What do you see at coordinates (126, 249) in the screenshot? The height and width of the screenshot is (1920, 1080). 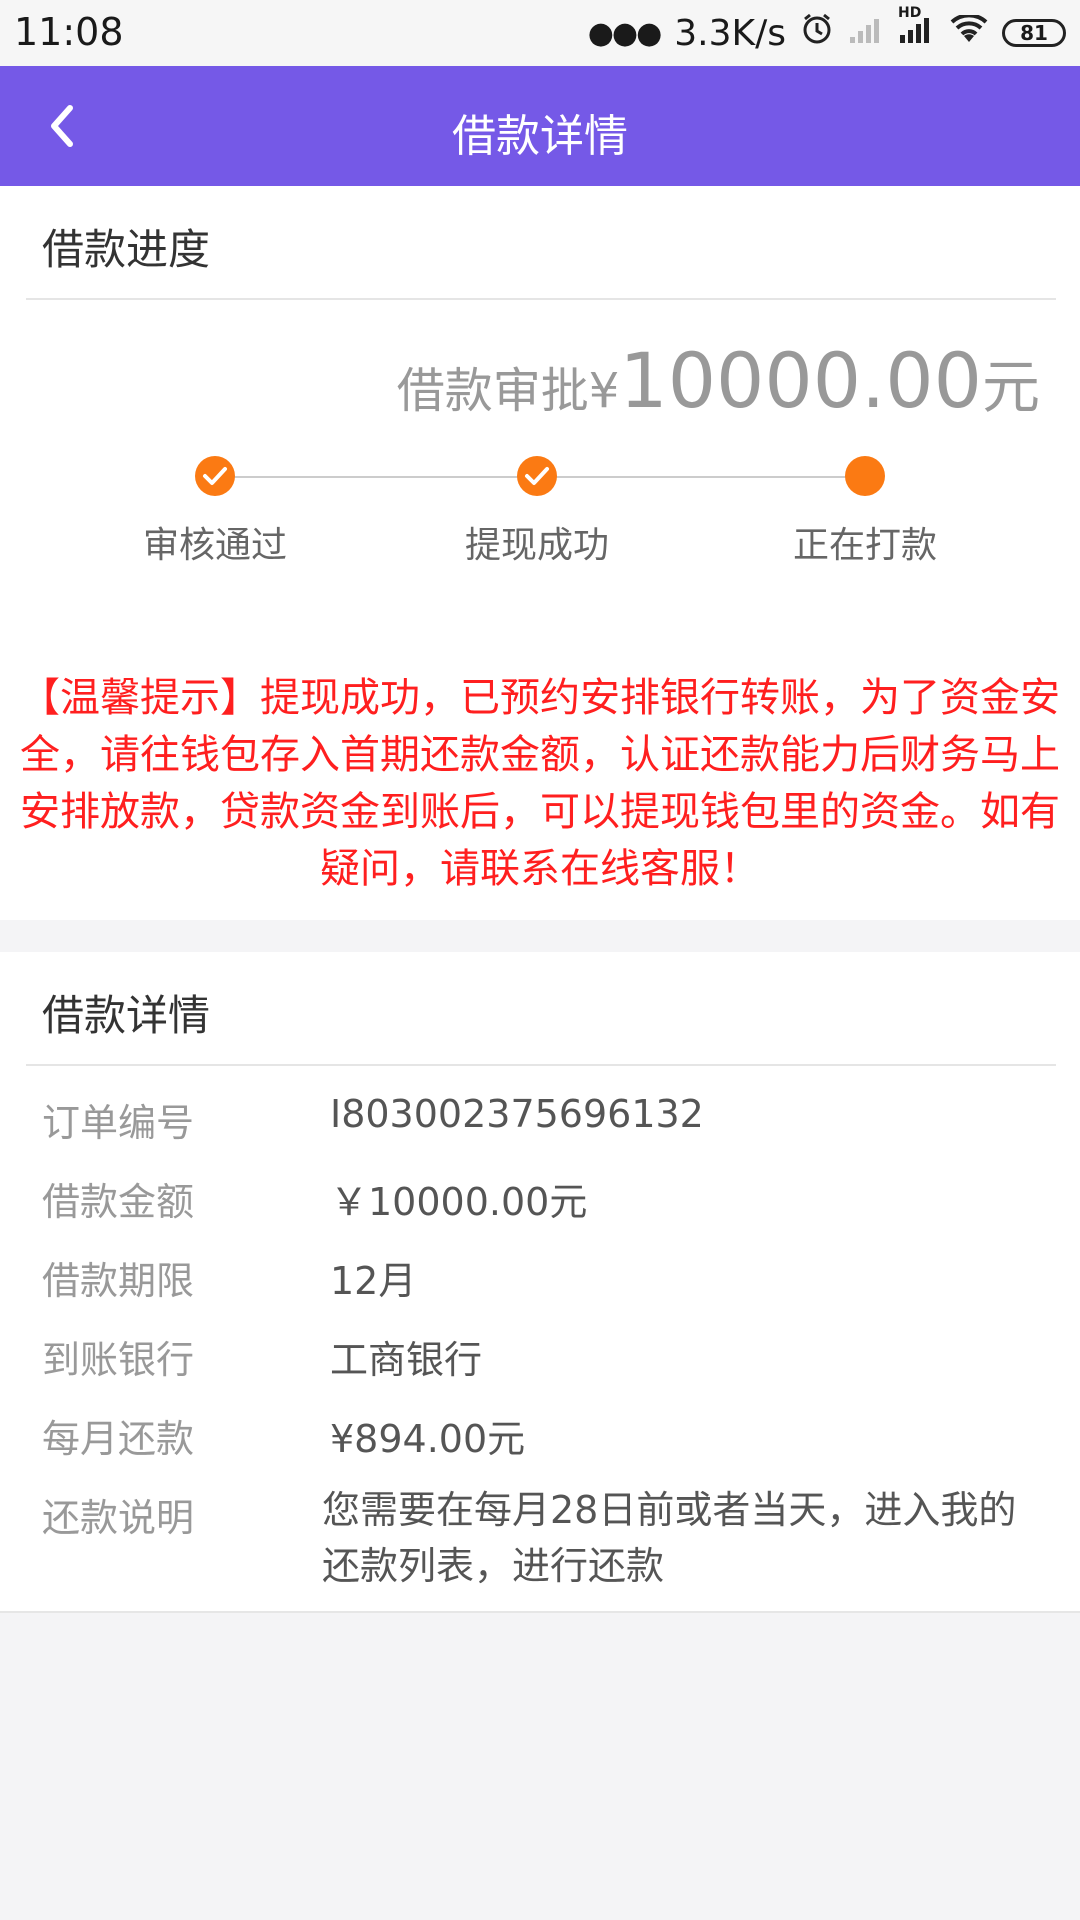 I see `progress-section-title: 借款进度` at bounding box center [126, 249].